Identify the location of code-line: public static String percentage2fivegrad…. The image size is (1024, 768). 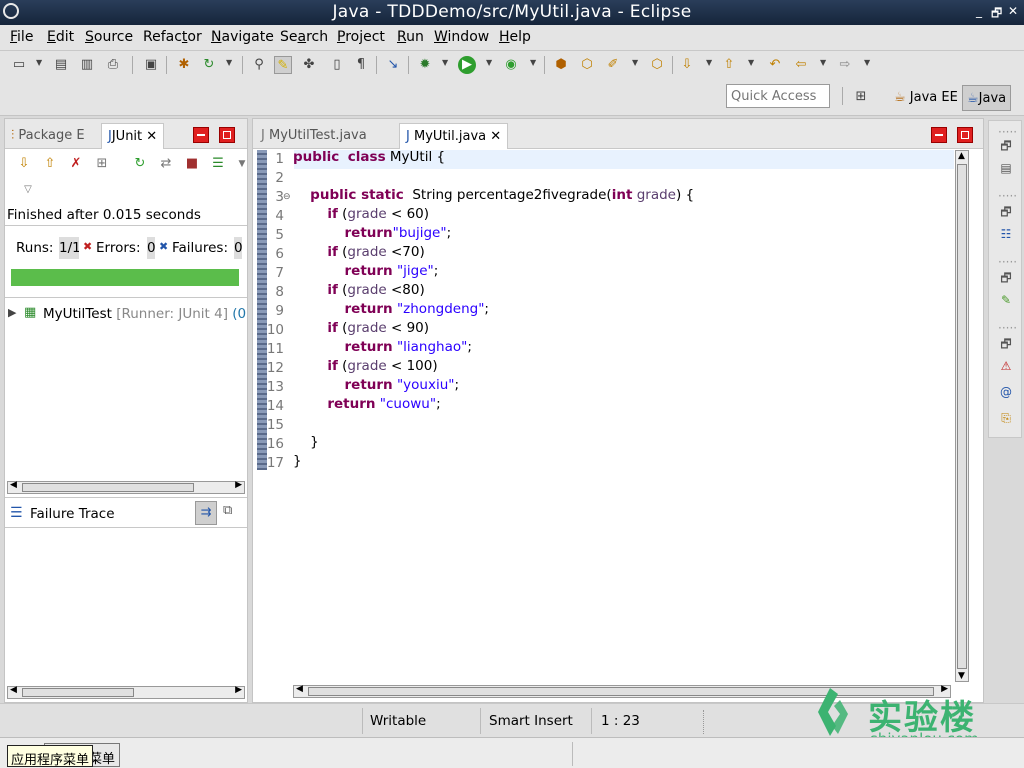
(493, 196).